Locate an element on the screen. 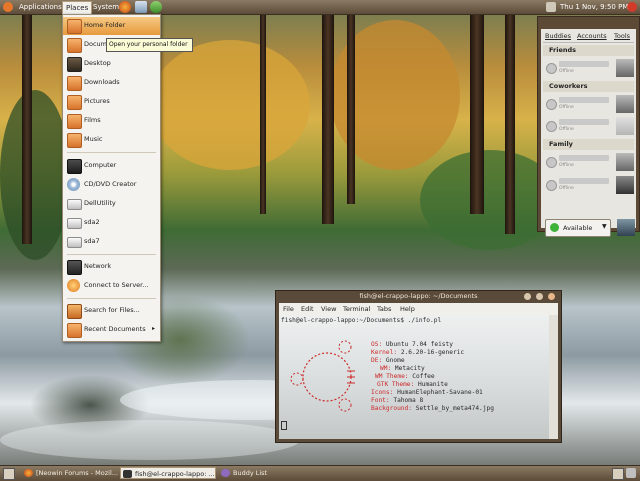 This screenshot has height=481, width=640. taskbar-item-buddy-list: Buddy List is located at coordinates (267, 473).